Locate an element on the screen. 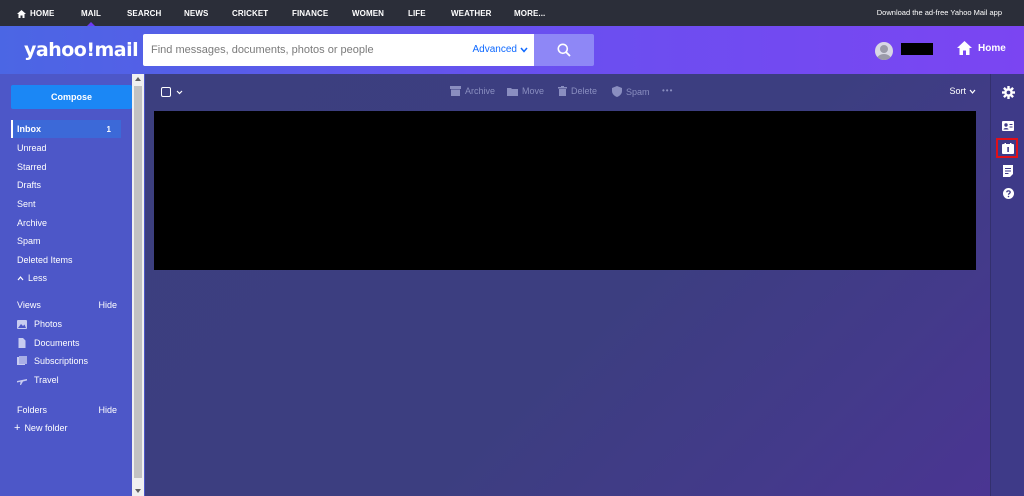  nav-item-cricket: CRICKET is located at coordinates (250, 13).